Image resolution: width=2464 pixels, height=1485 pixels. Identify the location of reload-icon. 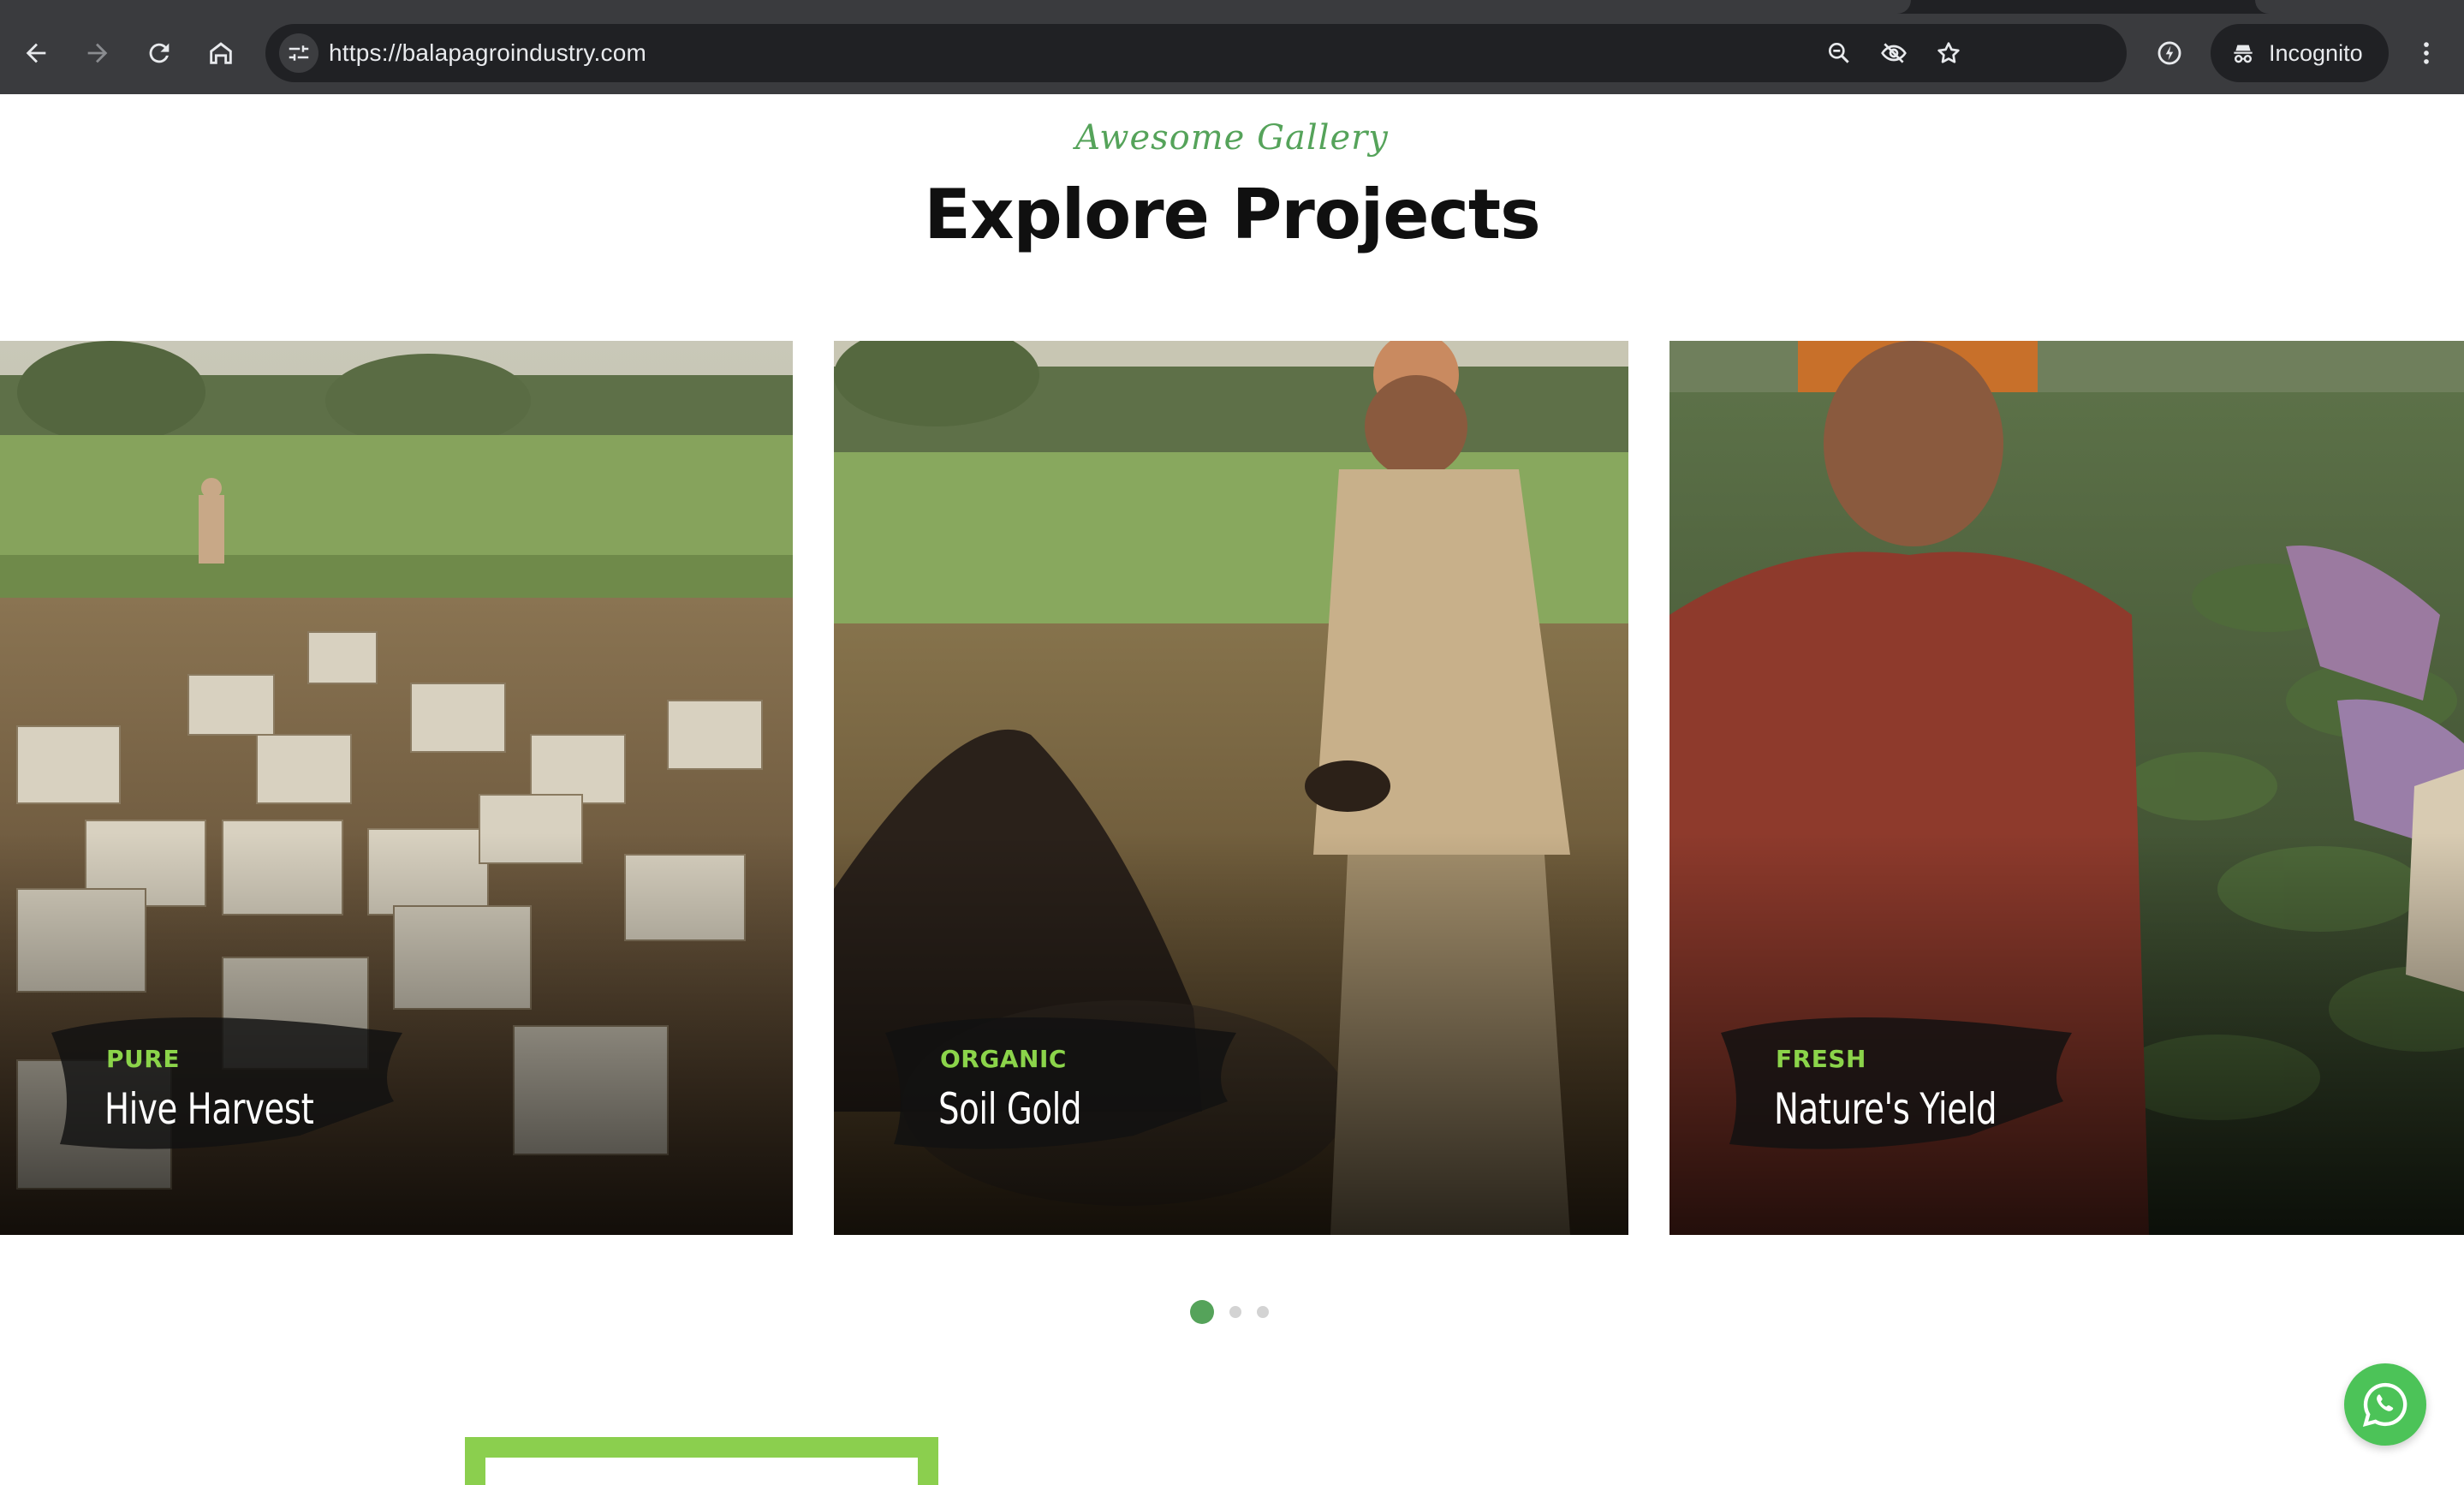
(159, 53).